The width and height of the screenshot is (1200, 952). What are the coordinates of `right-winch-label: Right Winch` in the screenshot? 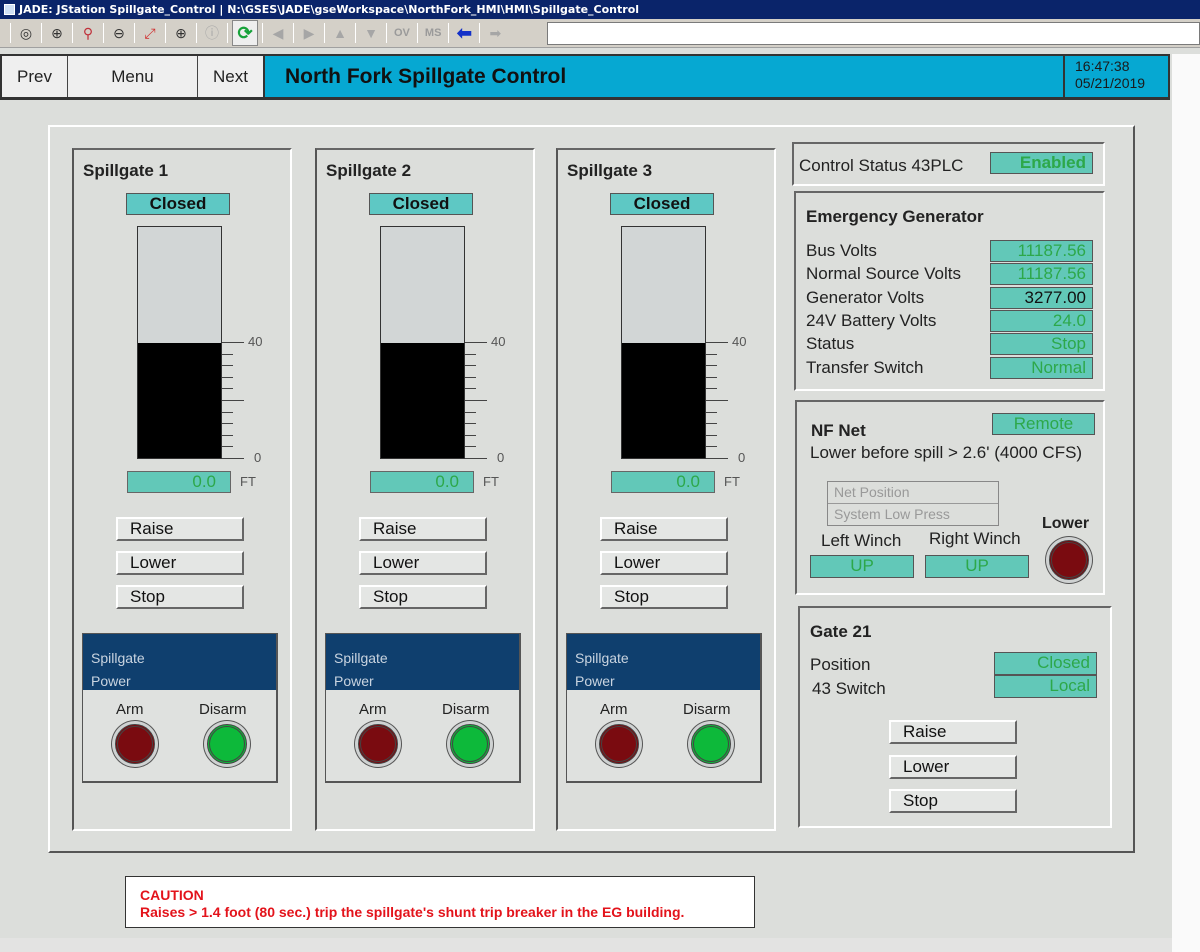 It's located at (975, 538).